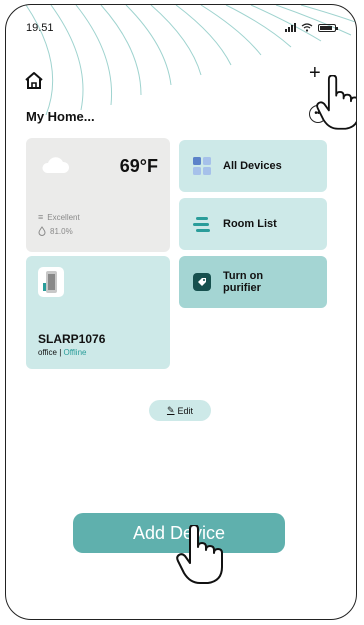 The height and width of the screenshot is (625, 364). Describe the element at coordinates (182, 29) in the screenshot. I see `status-bar: 19.51` at that location.